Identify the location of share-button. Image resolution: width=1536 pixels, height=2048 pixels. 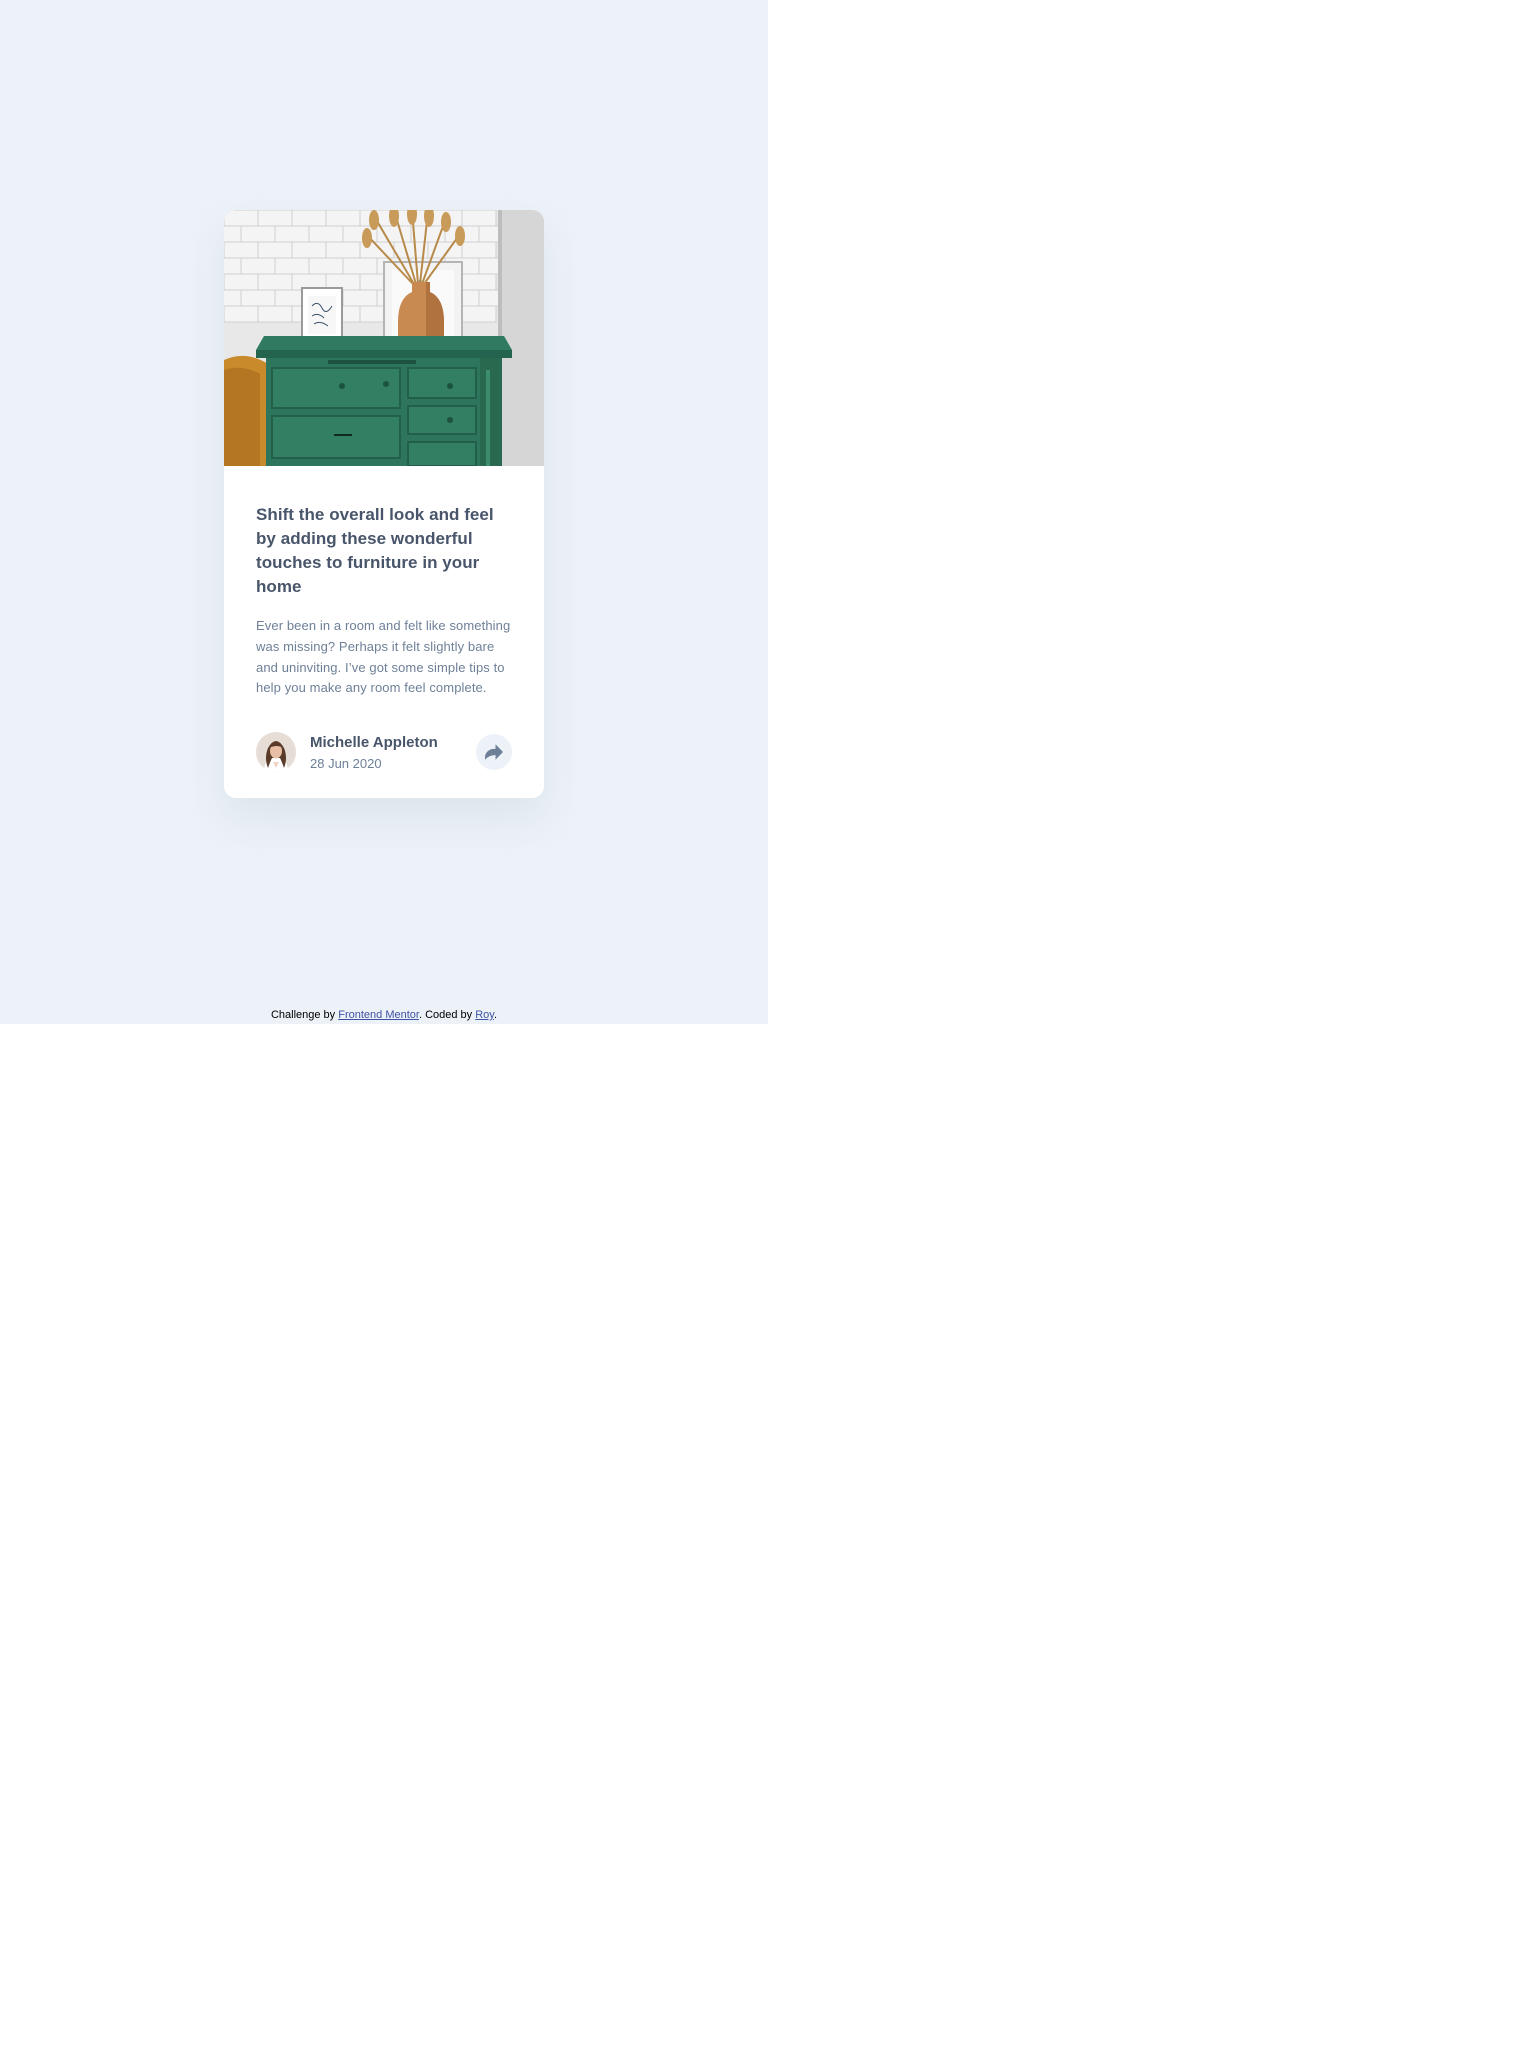
(494, 752).